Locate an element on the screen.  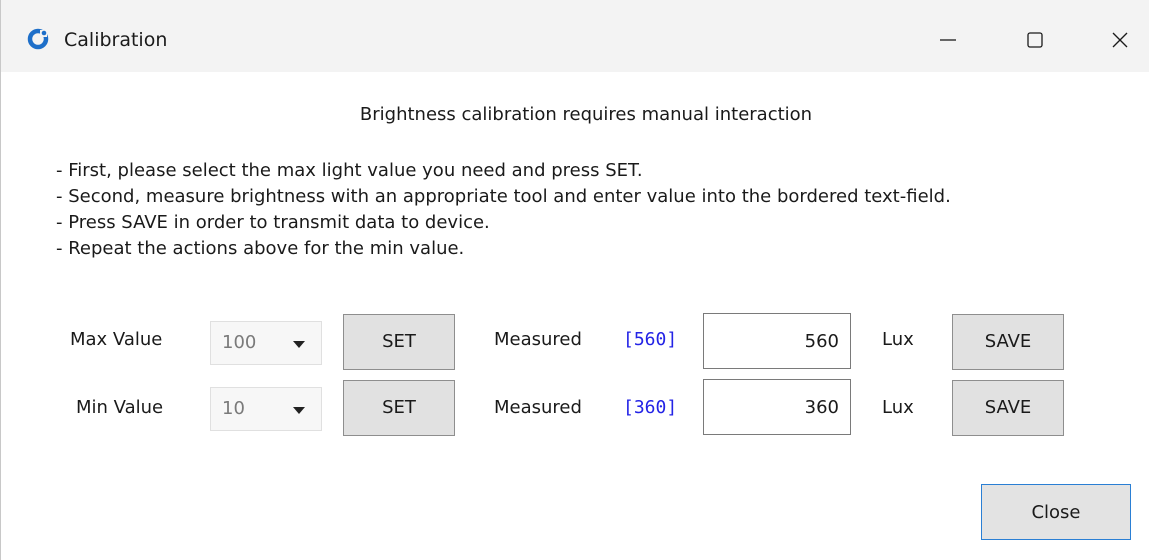
max-set-button: SET is located at coordinates (399, 342).